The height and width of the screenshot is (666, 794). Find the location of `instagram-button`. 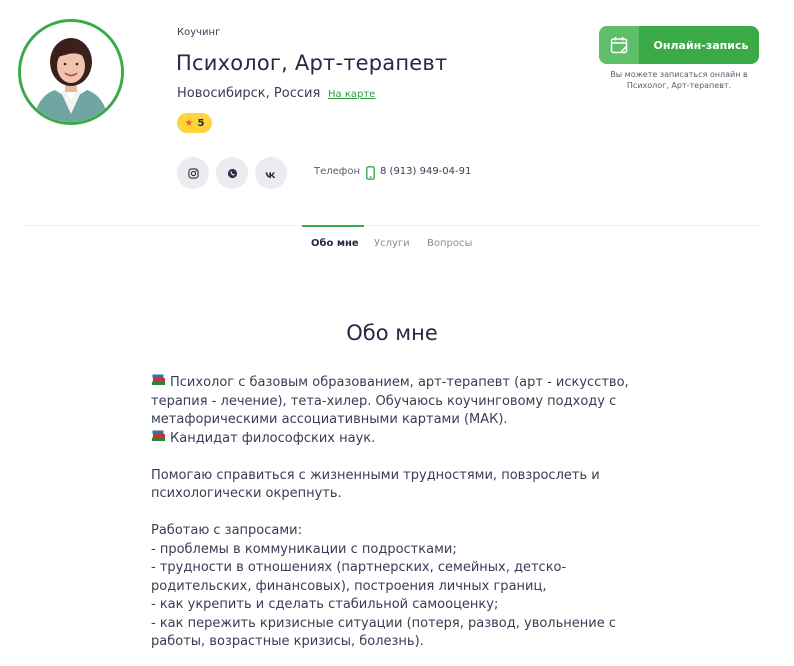

instagram-button is located at coordinates (193, 173).